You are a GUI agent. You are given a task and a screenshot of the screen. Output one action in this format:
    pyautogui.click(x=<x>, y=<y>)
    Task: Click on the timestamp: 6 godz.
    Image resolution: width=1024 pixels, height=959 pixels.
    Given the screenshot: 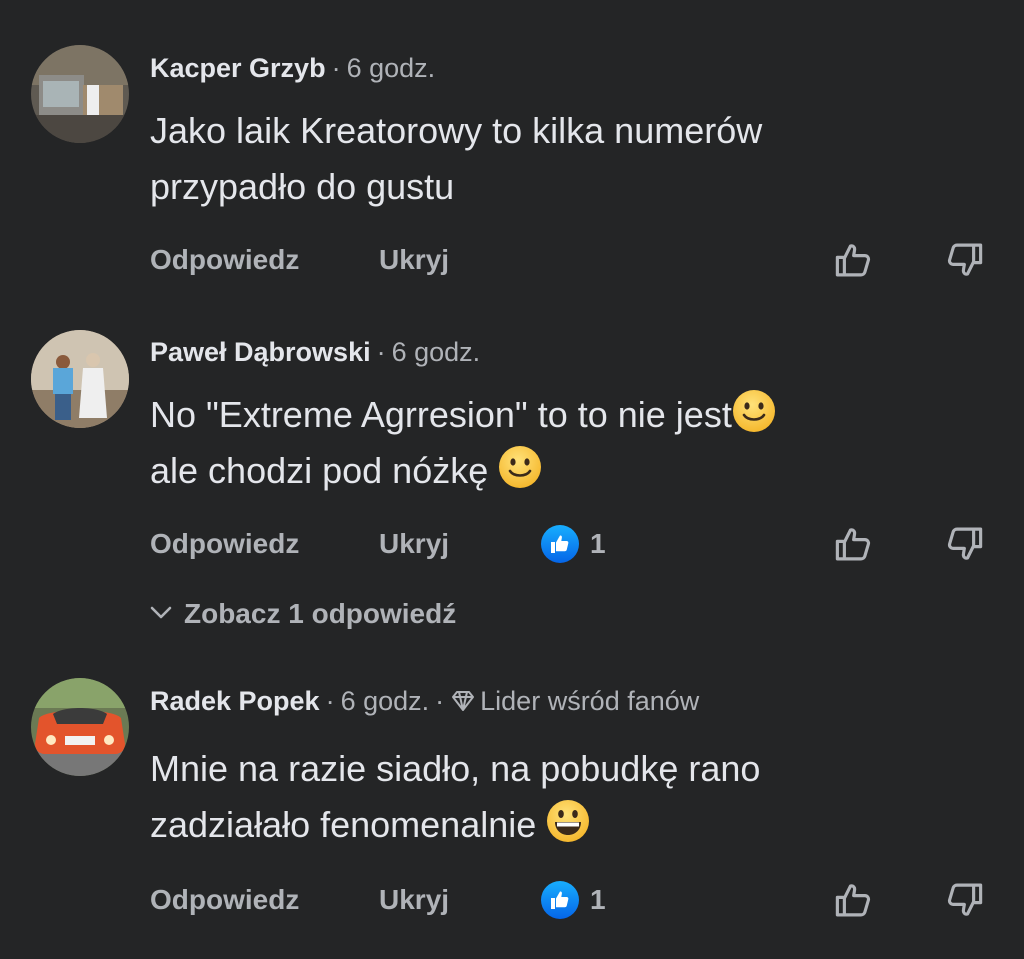 What is the action you would take?
    pyautogui.click(x=385, y=701)
    